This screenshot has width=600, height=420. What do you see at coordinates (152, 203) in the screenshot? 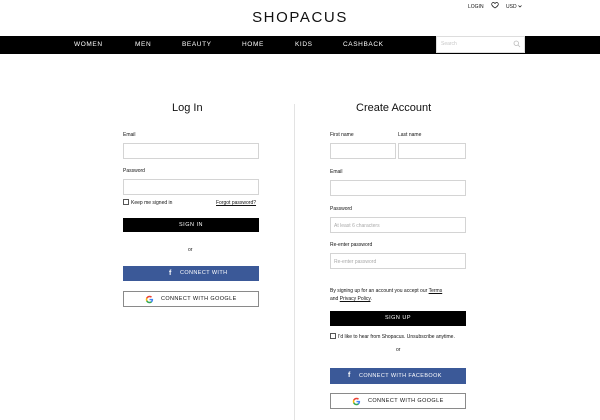
I see `keep-signed-in-label: Keep me signed in` at bounding box center [152, 203].